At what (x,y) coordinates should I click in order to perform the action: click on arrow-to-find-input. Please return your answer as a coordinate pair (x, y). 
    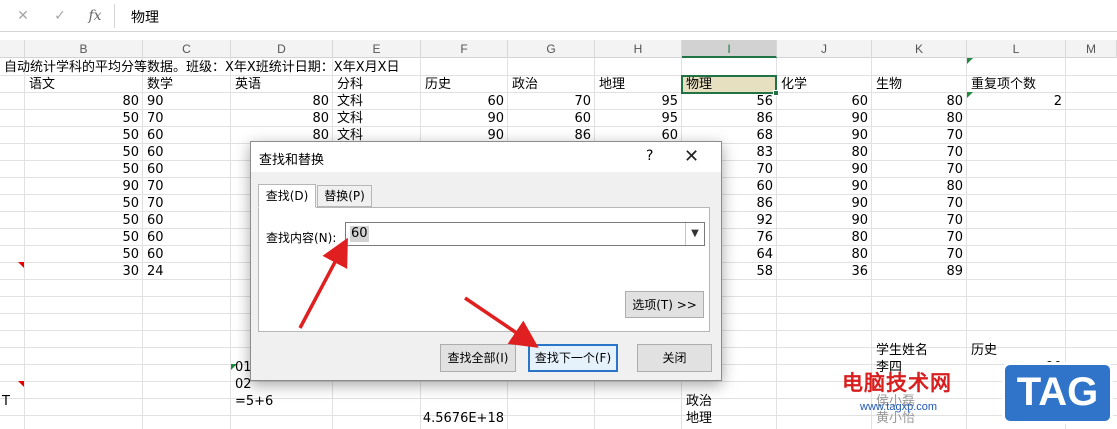
    Looking at the image, I should click on (323, 283).